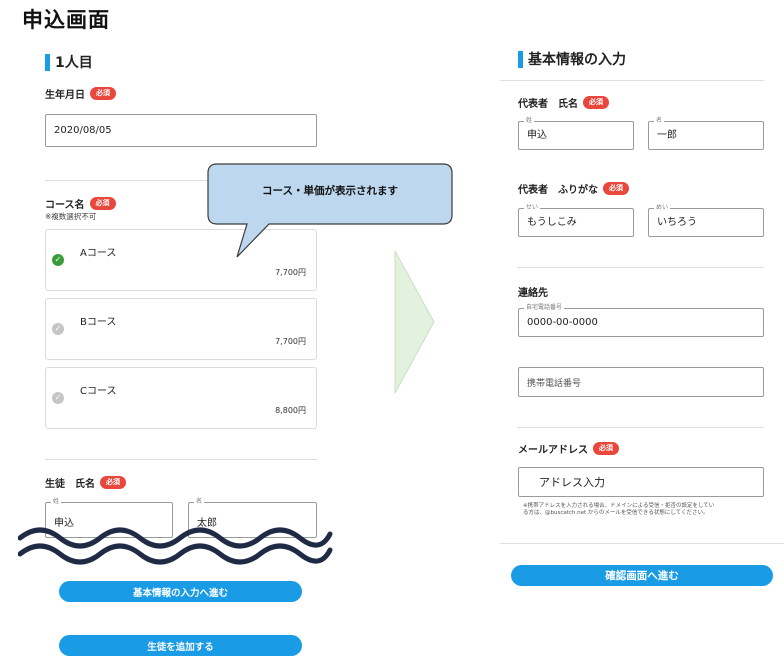  I want to click on rep-name-label-text: 代表者 氏名, so click(548, 104).